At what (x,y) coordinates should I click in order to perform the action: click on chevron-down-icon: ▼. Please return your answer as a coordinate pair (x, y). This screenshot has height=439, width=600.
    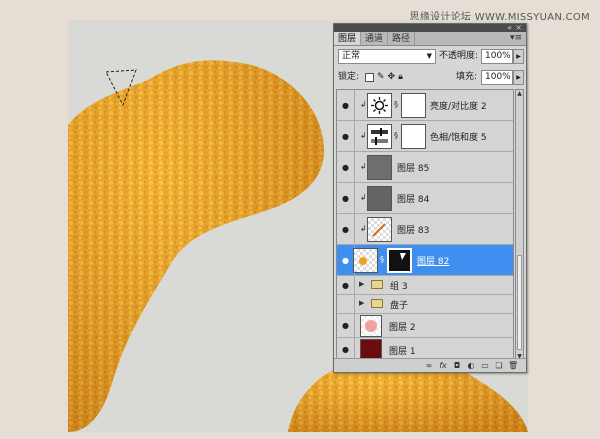
    Looking at the image, I should click on (429, 56).